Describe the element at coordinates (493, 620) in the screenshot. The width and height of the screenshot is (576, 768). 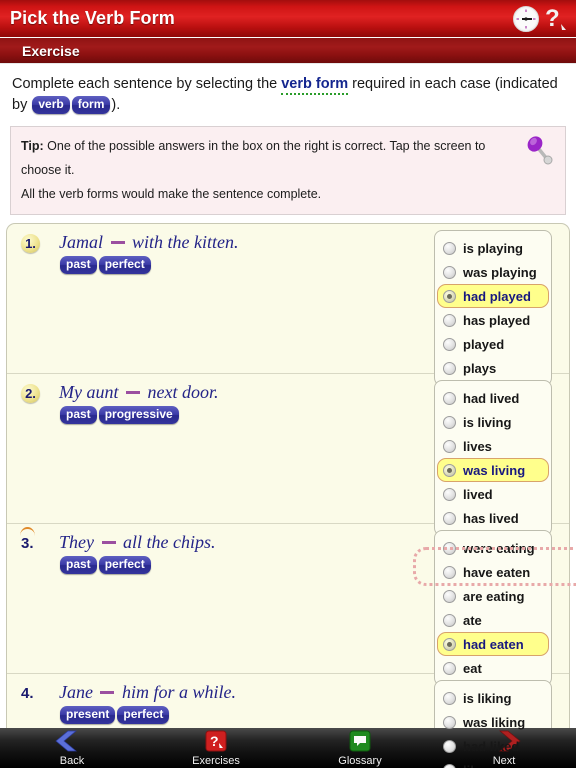
I see `answer-option: ate` at that location.